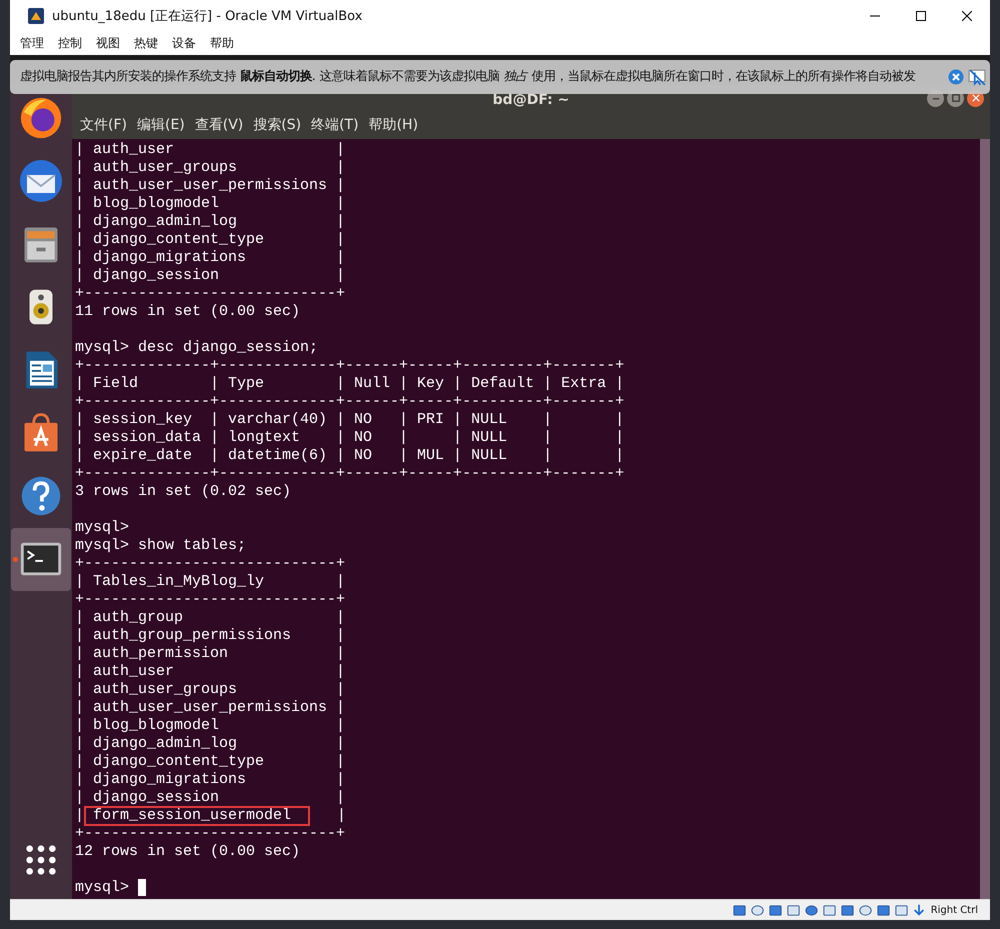 This screenshot has height=929, width=1000. What do you see at coordinates (977, 77) in the screenshot?
I see `mouse-pointer-icon` at bounding box center [977, 77].